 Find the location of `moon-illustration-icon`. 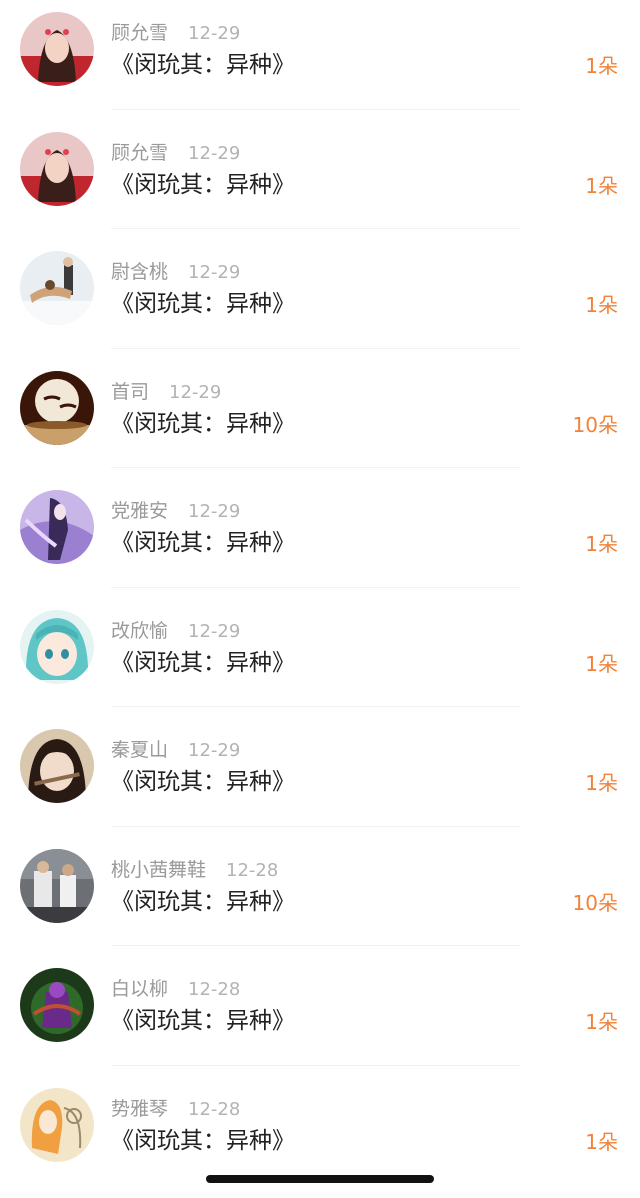

moon-illustration-icon is located at coordinates (57, 407).